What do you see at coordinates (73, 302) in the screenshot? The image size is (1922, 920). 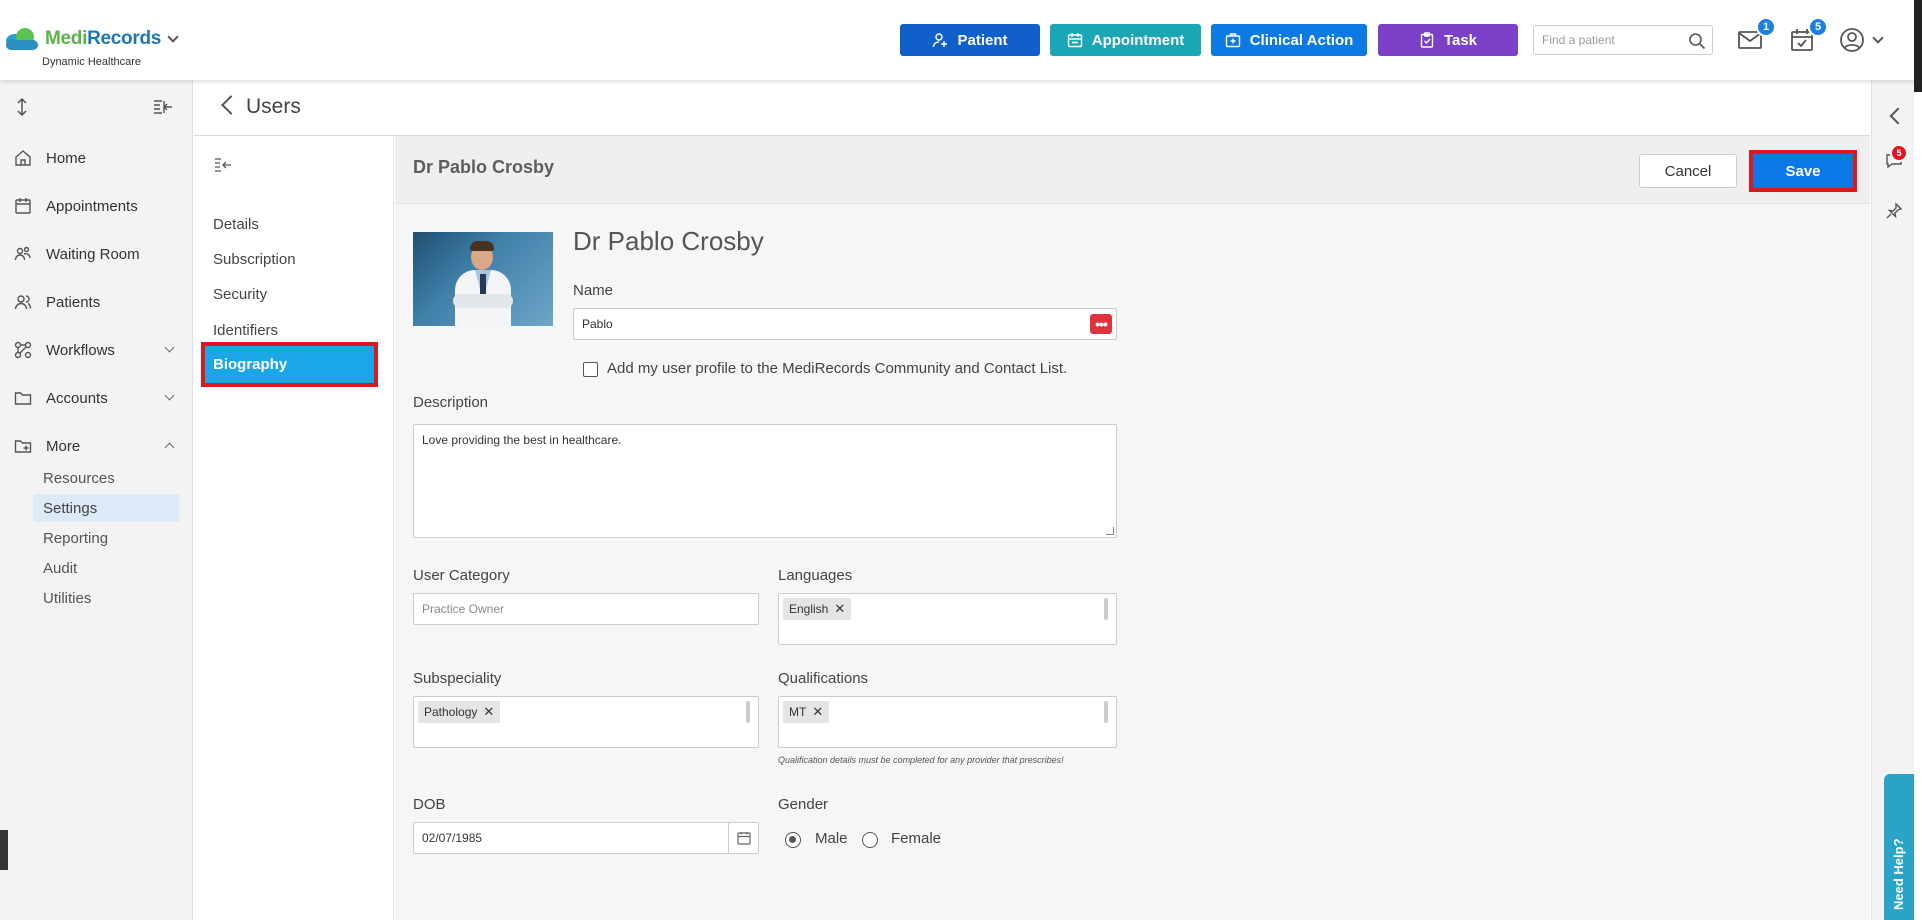 I see `sidebar-item-label: Patients` at bounding box center [73, 302].